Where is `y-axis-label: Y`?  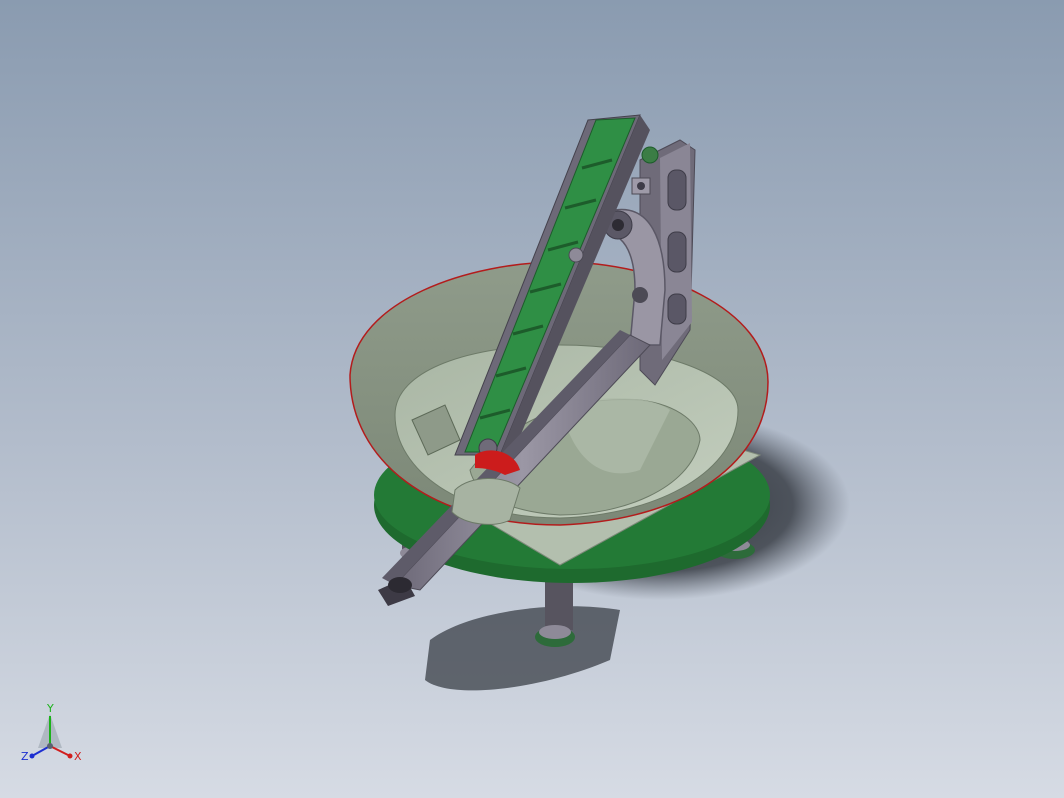 y-axis-label: Y is located at coordinates (50, 708).